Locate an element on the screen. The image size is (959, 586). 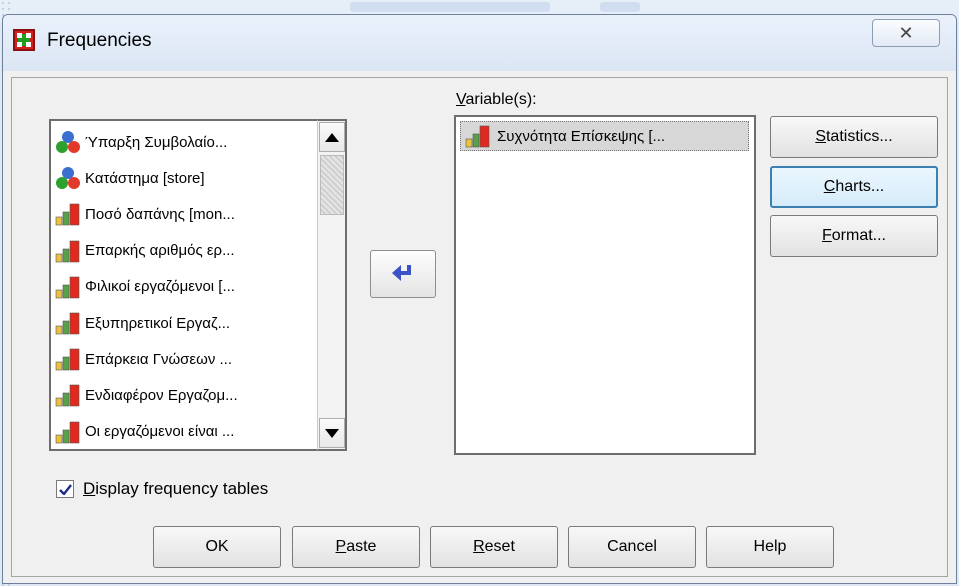
paste-button: Paste is located at coordinates (356, 547).